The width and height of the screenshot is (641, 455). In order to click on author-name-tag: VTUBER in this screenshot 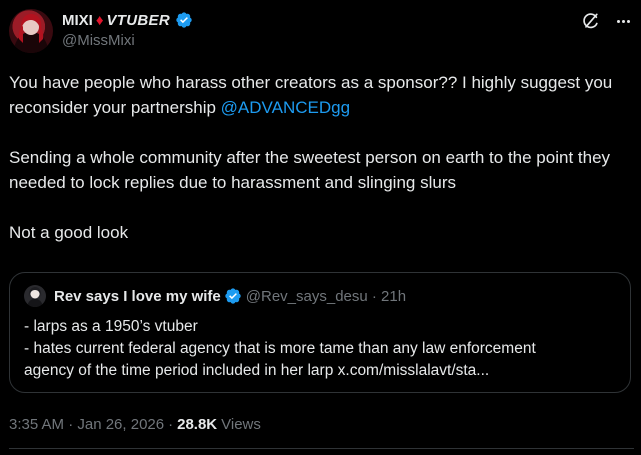, I will do `click(138, 20)`.